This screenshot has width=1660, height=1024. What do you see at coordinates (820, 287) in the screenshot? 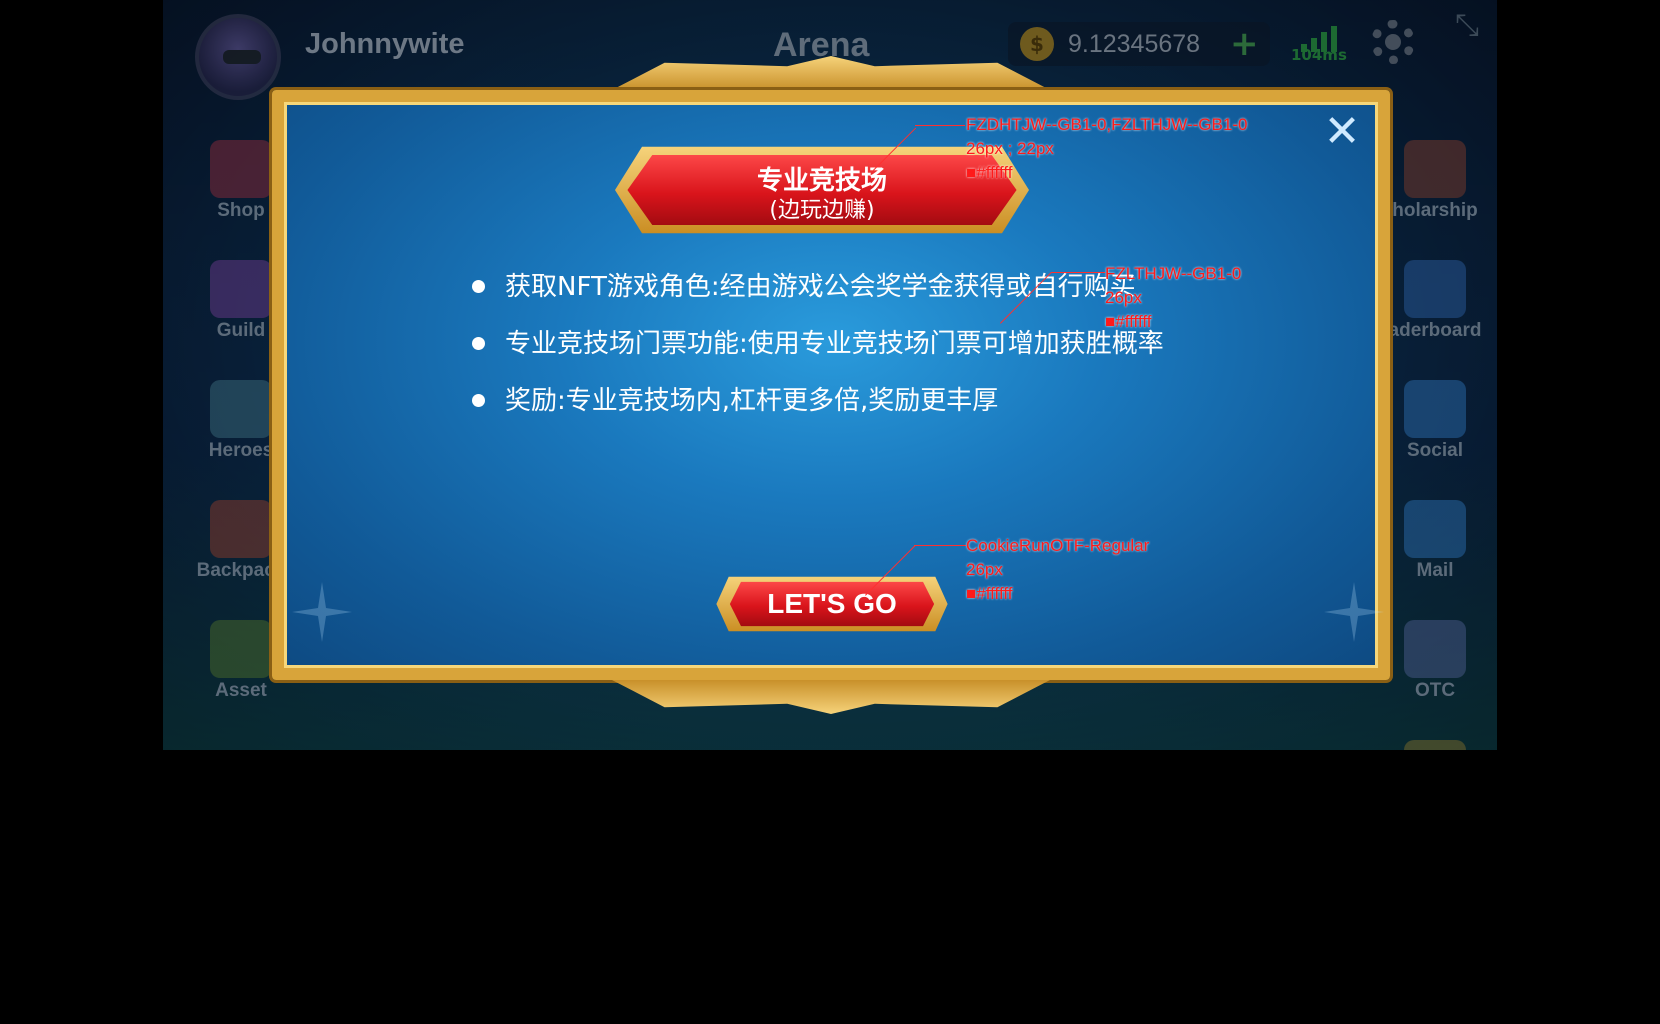
I see `list-item-text: 获取NFT游戏角色:经由游戏公会奖学金获得或自行购买` at bounding box center [820, 287].